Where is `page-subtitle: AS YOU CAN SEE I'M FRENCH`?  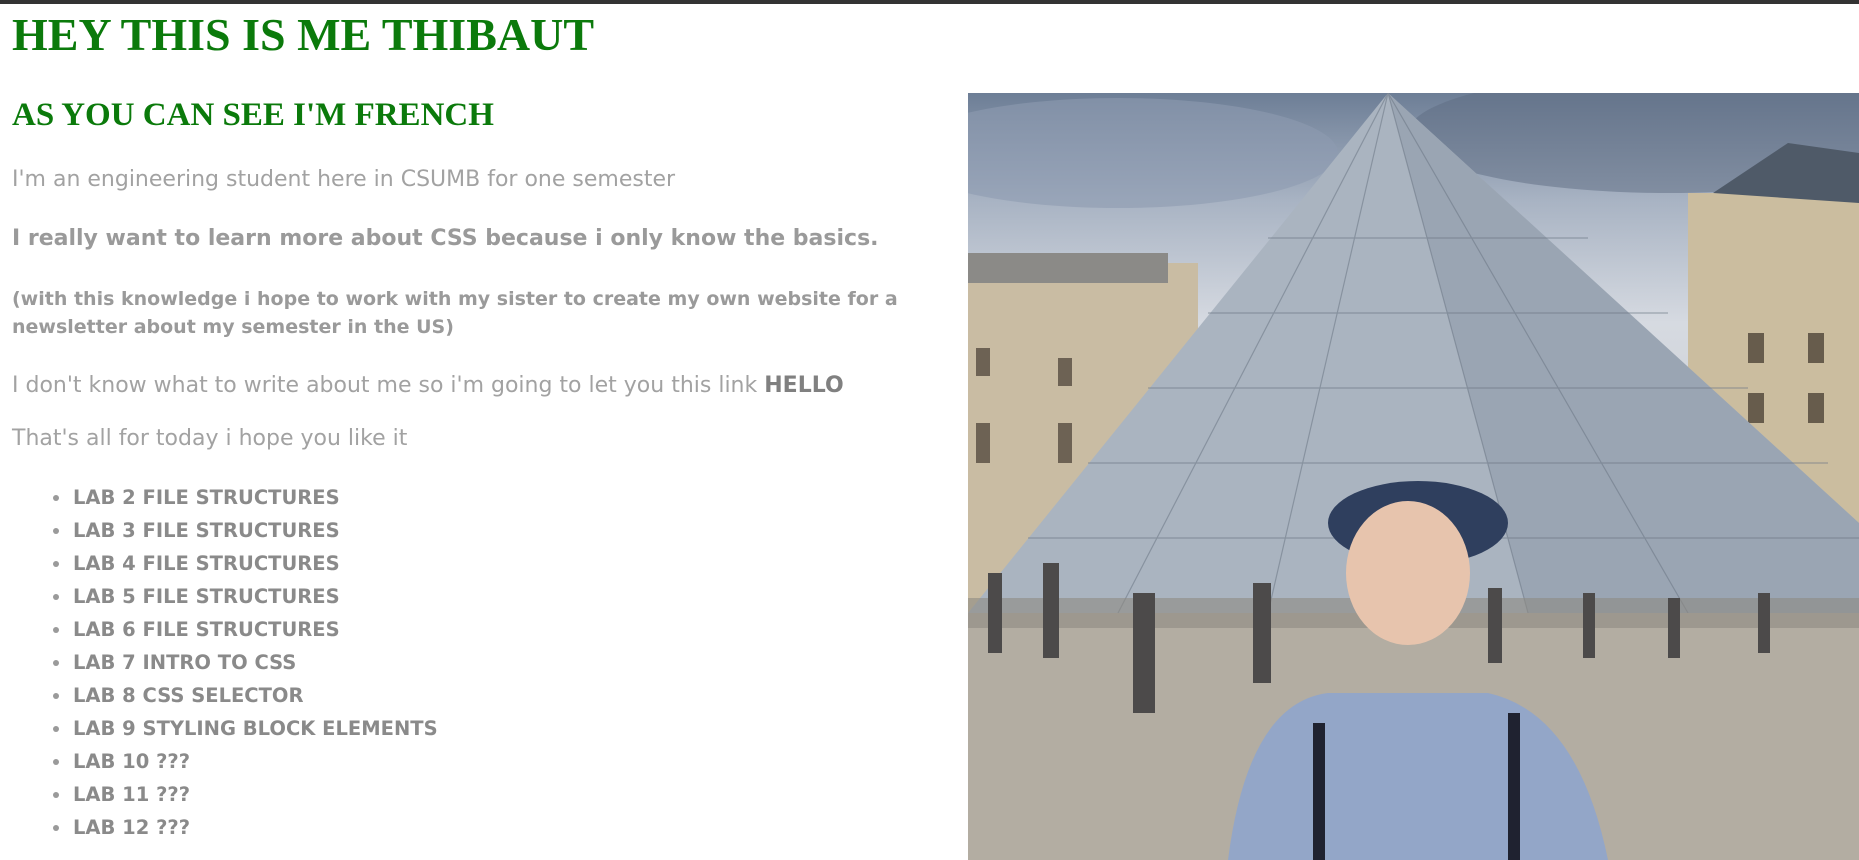
page-subtitle: AS YOU CAN SEE I'M FRENCH is located at coordinates (253, 114).